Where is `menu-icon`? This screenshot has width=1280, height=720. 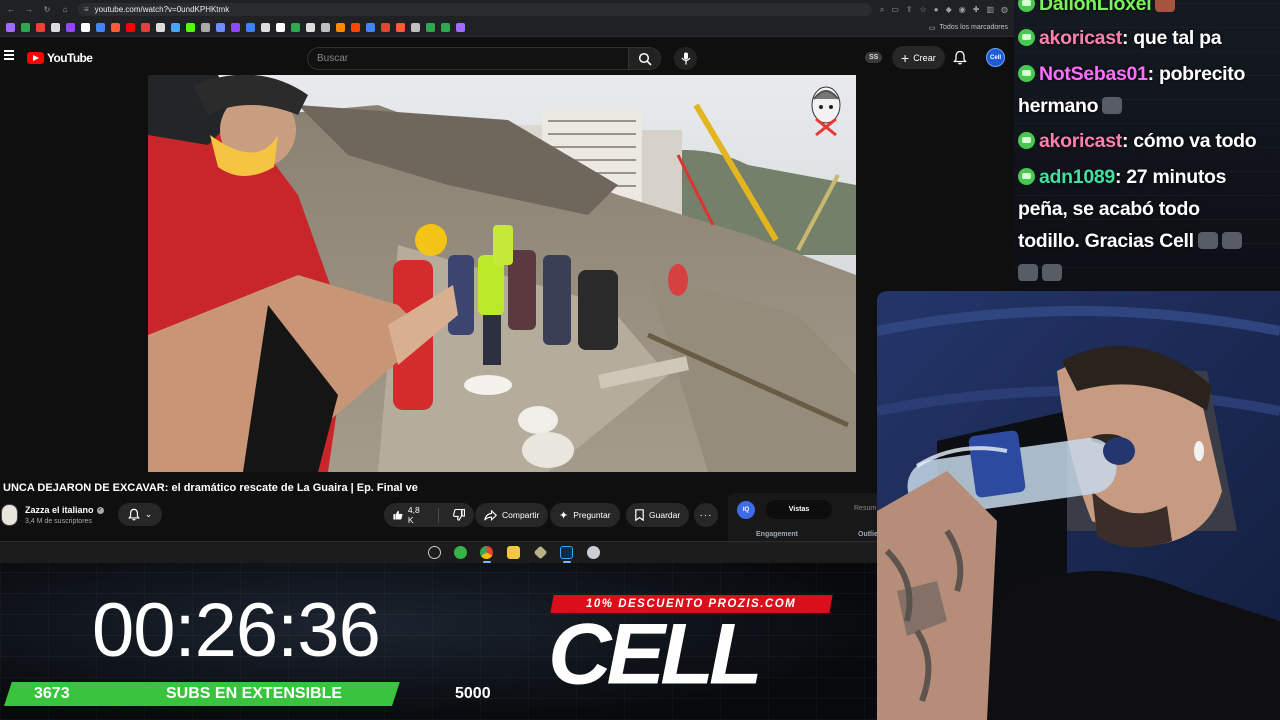
menu-icon is located at coordinates (9, 55).